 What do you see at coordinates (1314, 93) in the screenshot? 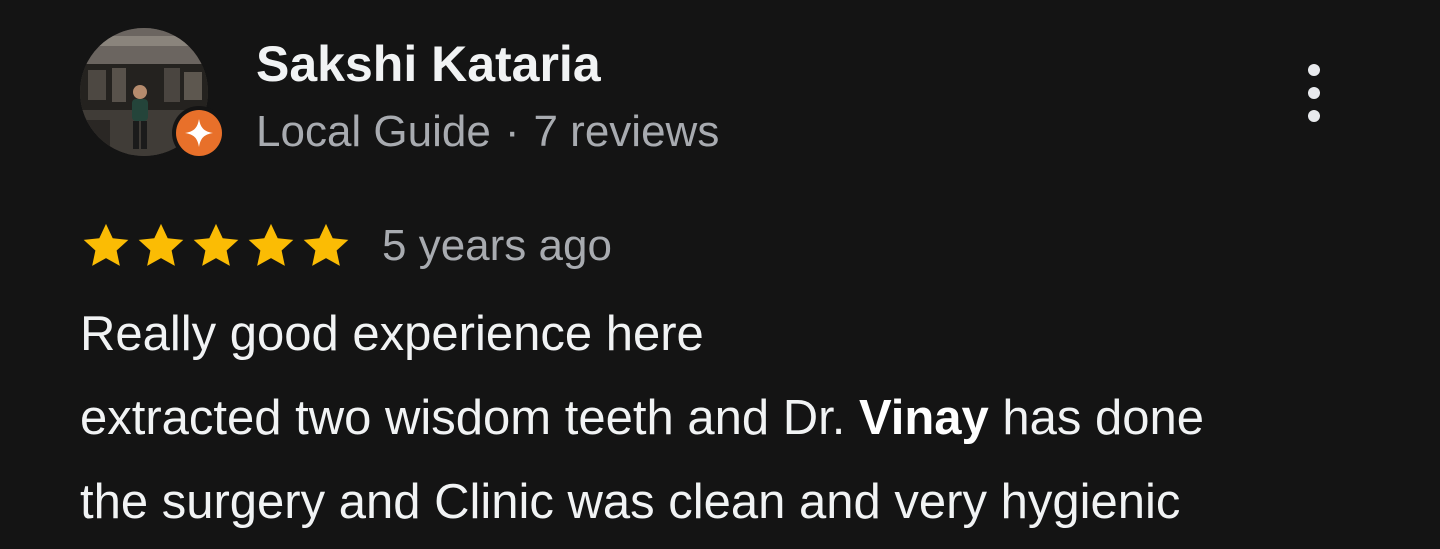
I see `more-options-button` at bounding box center [1314, 93].